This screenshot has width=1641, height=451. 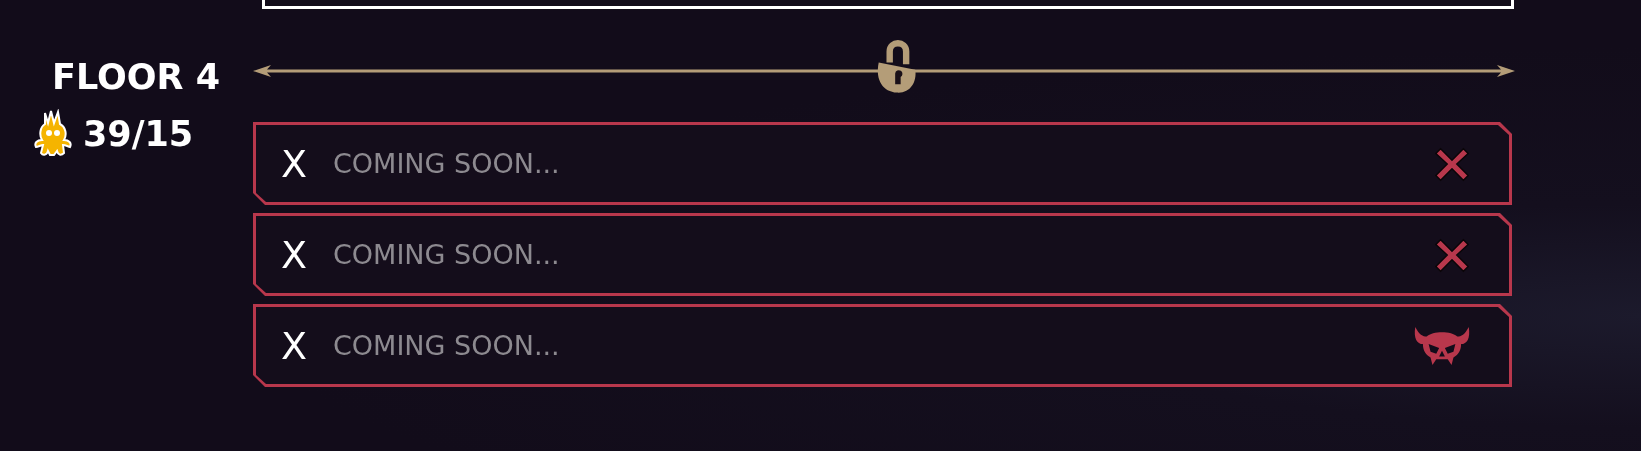 I want to click on crowned-creature-icon, so click(x=53, y=134).